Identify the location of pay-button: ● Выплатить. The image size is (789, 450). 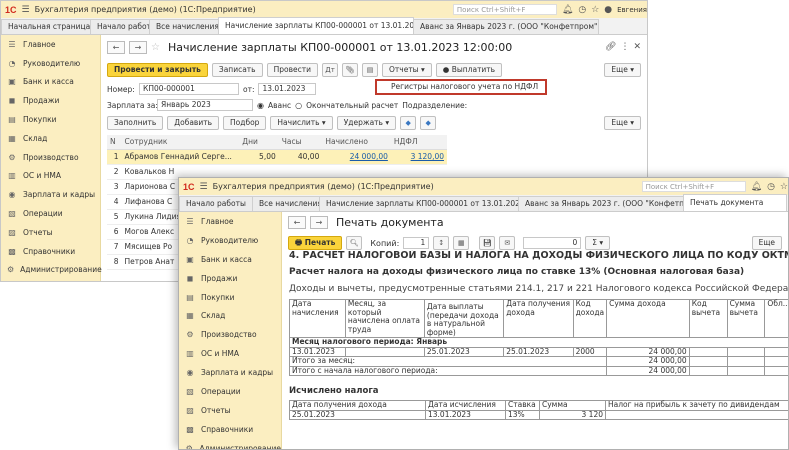
(469, 70).